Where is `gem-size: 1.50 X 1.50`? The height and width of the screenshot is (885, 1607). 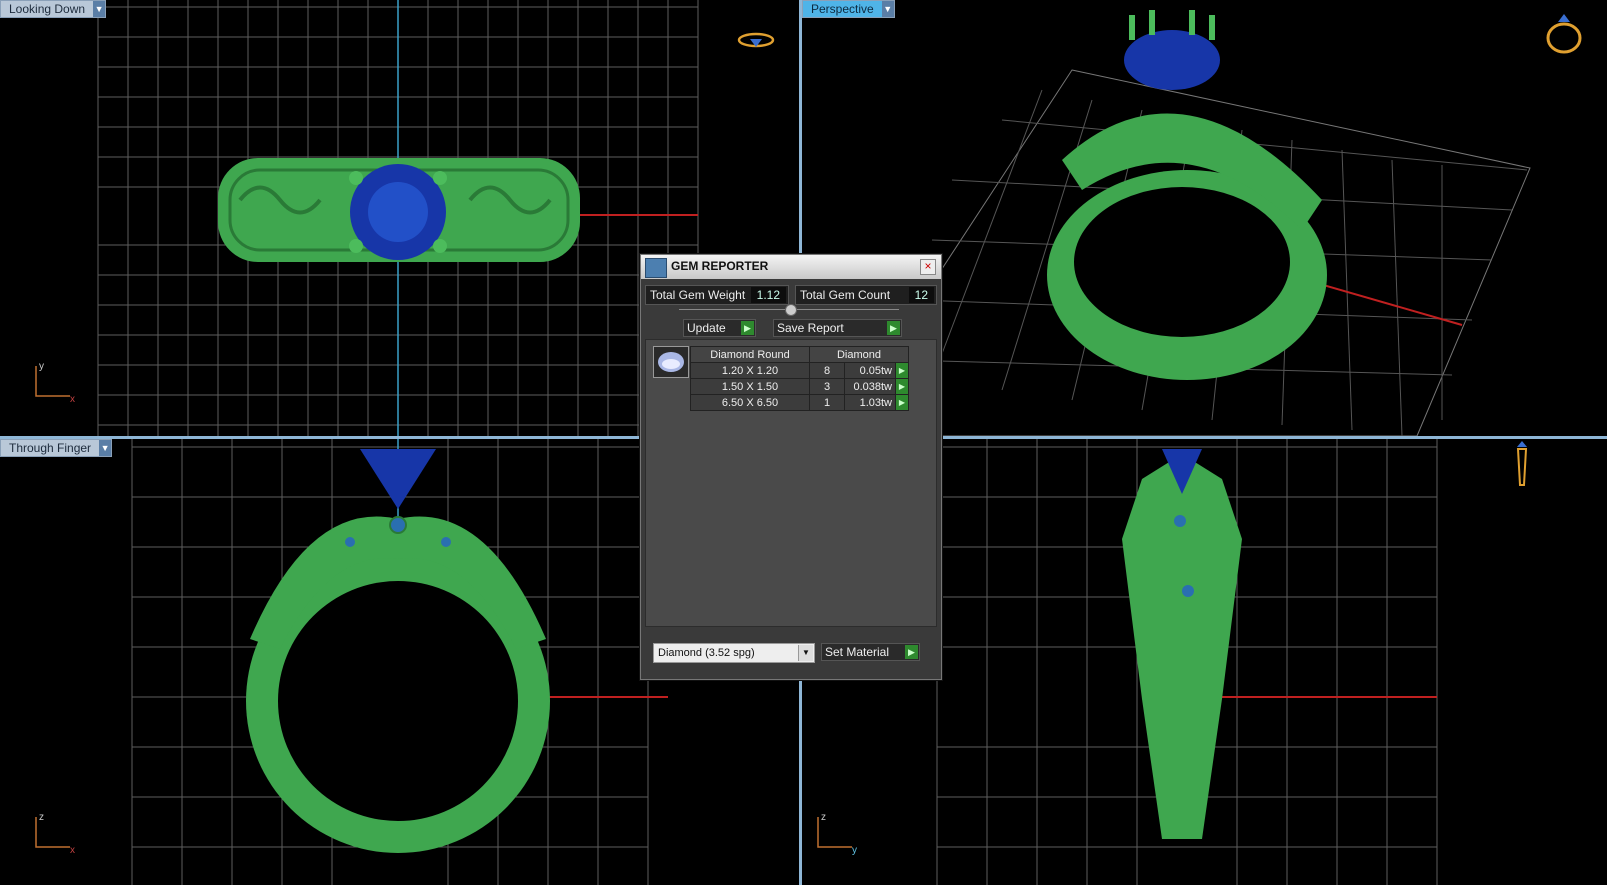 gem-size: 1.50 X 1.50 is located at coordinates (750, 386).